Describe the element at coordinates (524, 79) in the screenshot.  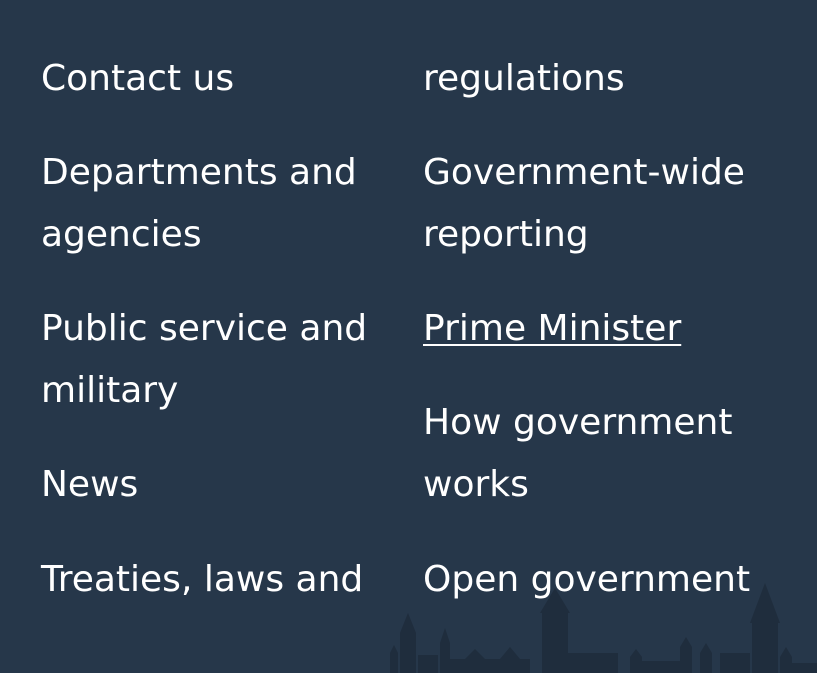
I see `treaties-laws-regulations-link-line2: regulations` at that location.